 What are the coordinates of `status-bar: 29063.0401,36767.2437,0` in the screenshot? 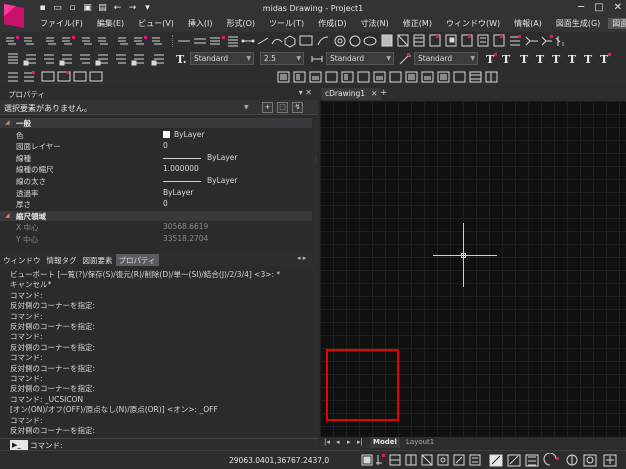 It's located at (313, 459).